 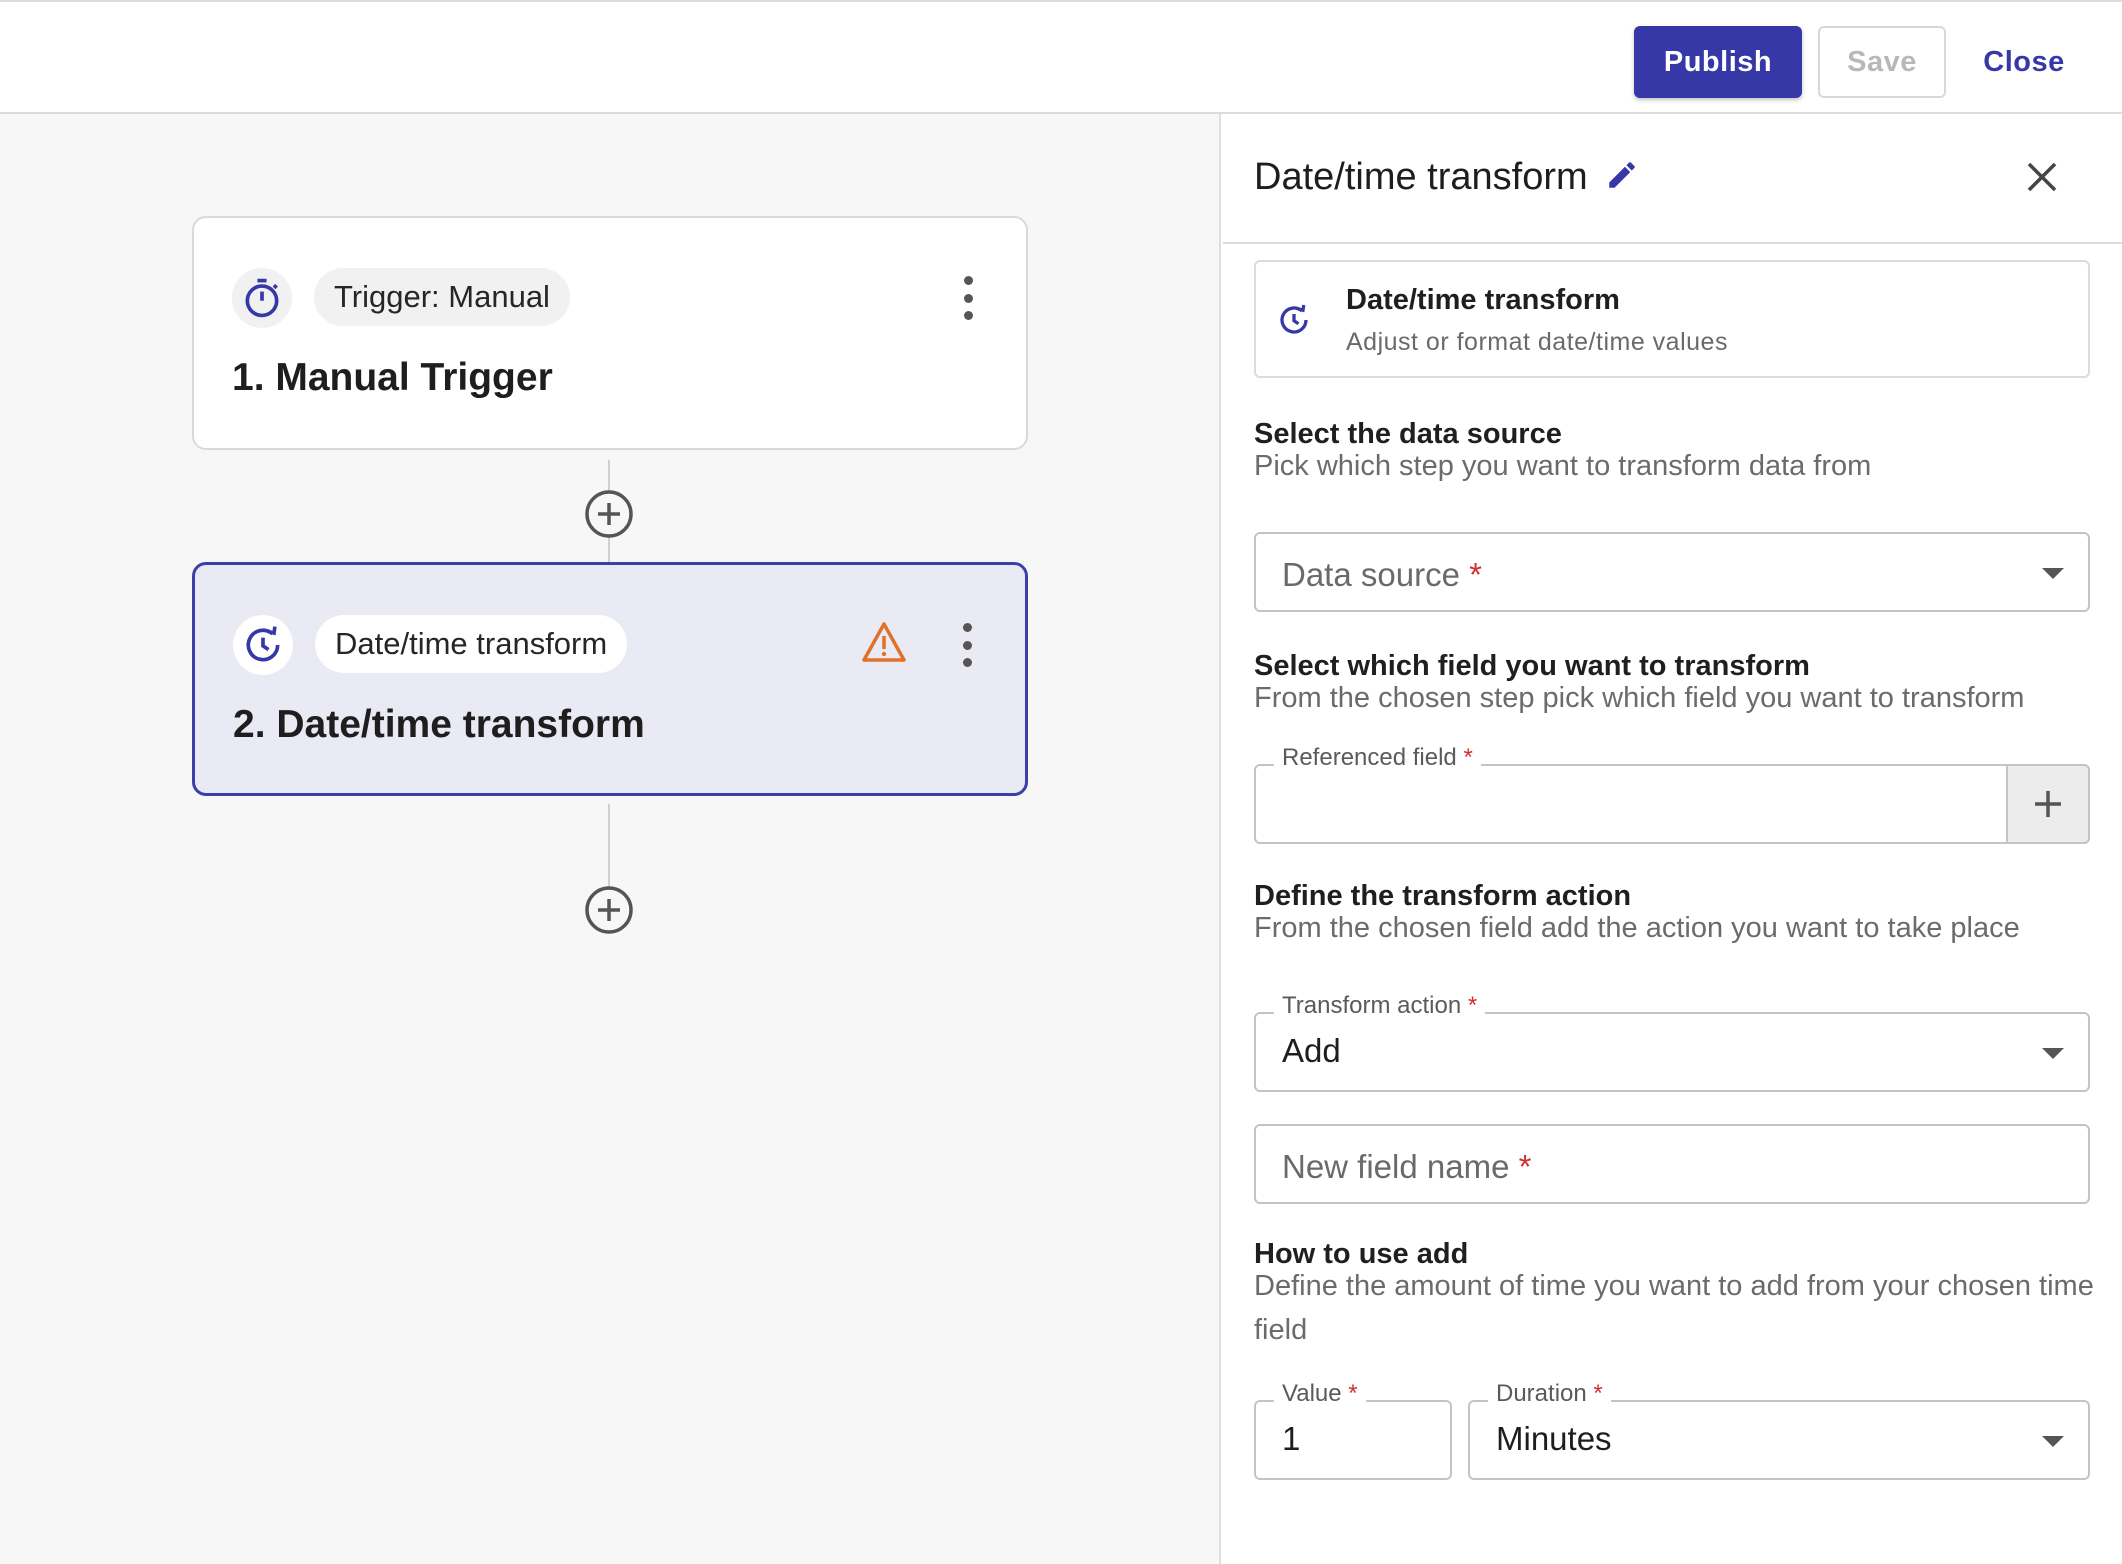 What do you see at coordinates (1061, 57) in the screenshot?
I see `top-toolbar: Publish Save Close` at bounding box center [1061, 57].